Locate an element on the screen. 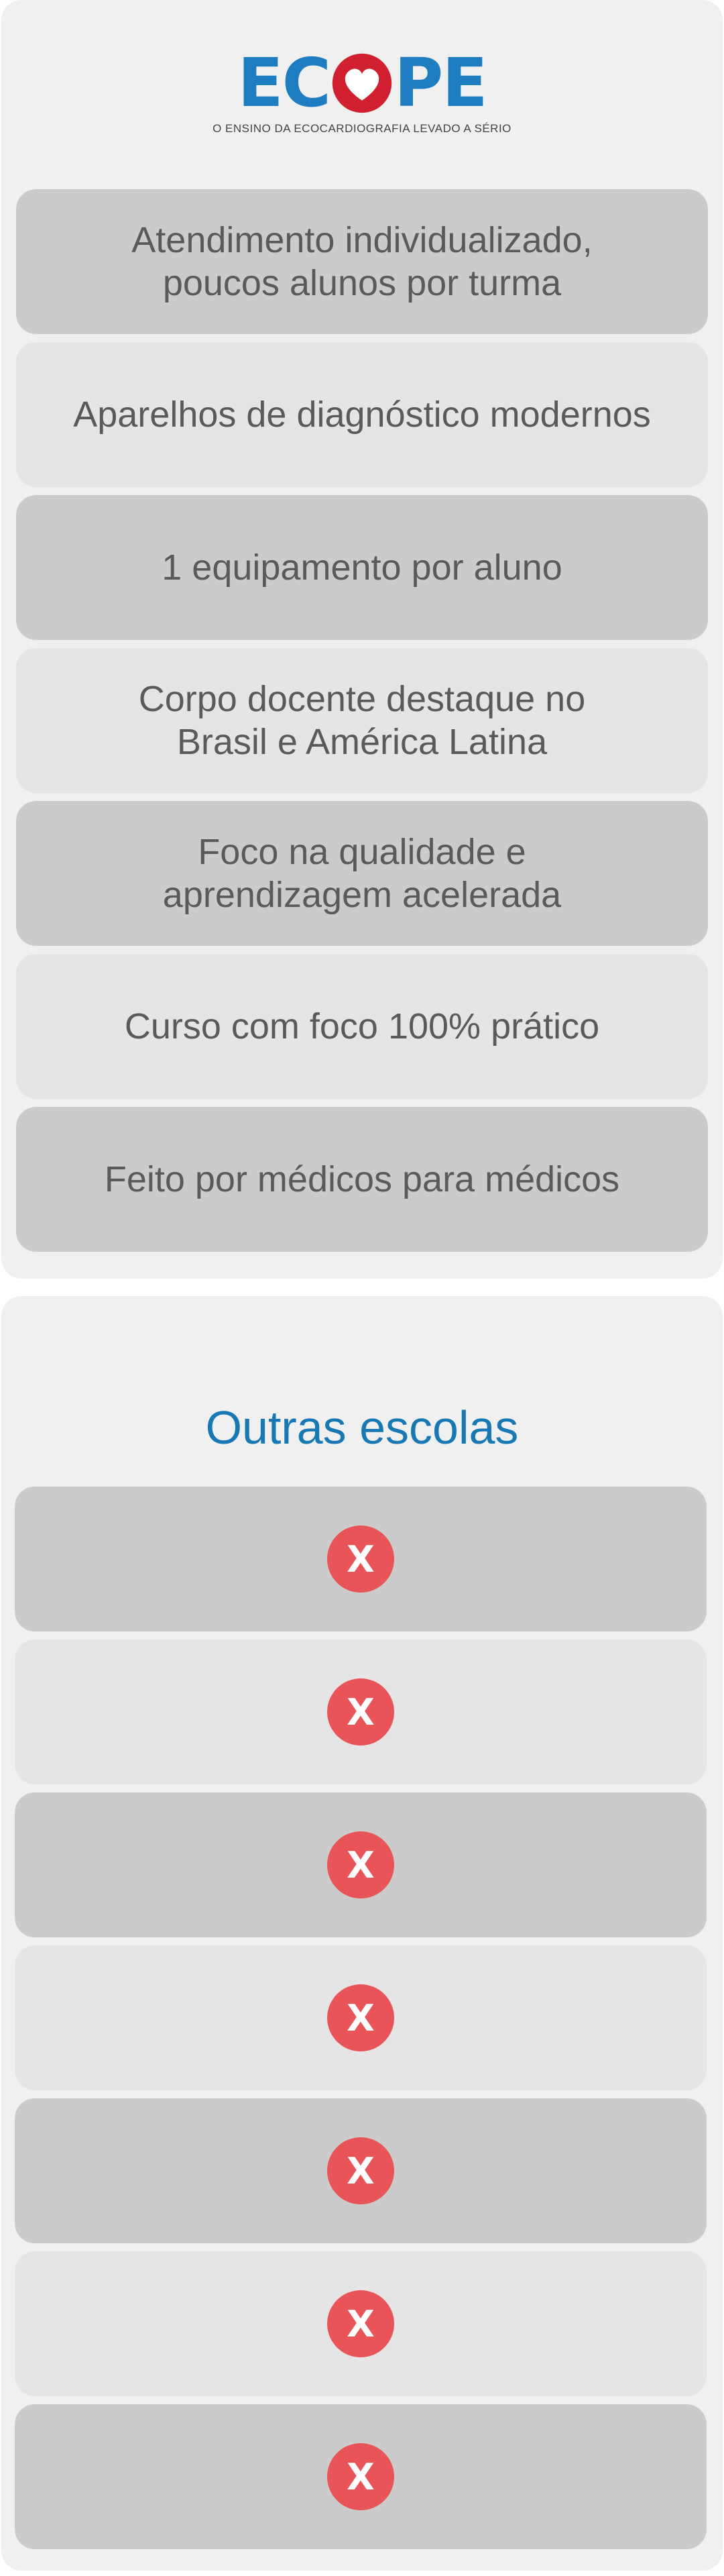 The image size is (724, 2576). feature-row: Curso com foco 100% prático is located at coordinates (362, 1026).